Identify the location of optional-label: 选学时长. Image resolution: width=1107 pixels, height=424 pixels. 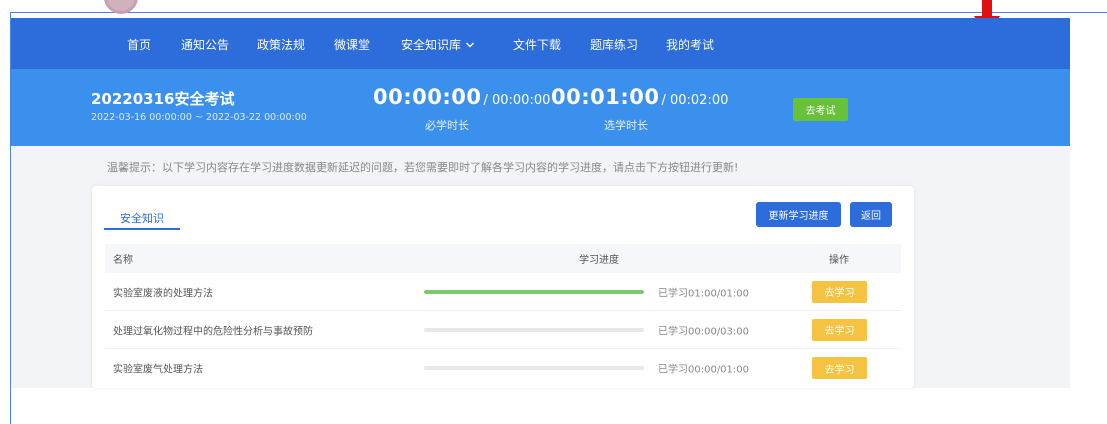
(626, 125).